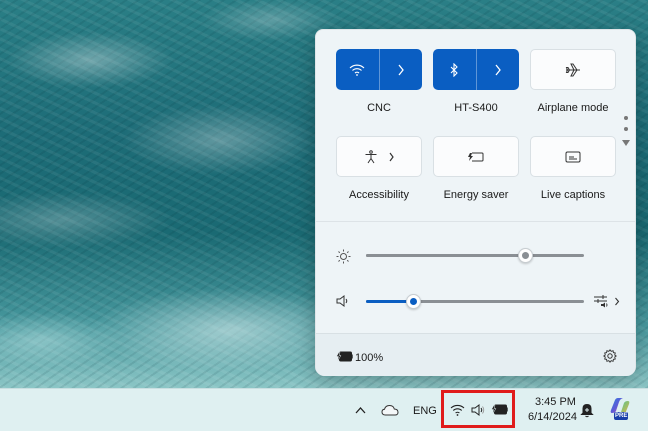  What do you see at coordinates (390, 410) in the screenshot?
I see `cloud-icon` at bounding box center [390, 410].